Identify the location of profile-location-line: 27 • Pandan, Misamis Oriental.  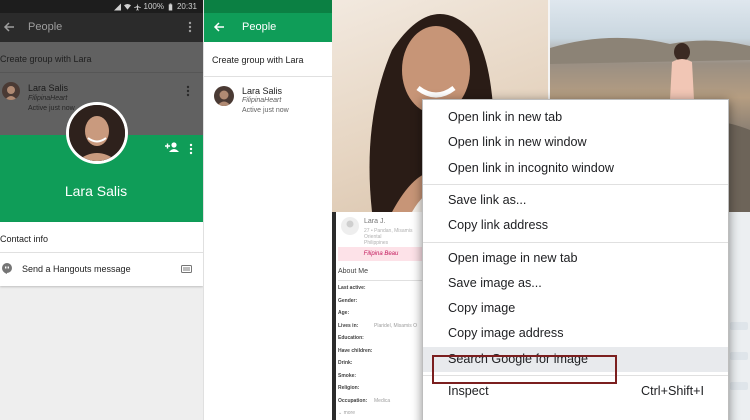
(388, 234).